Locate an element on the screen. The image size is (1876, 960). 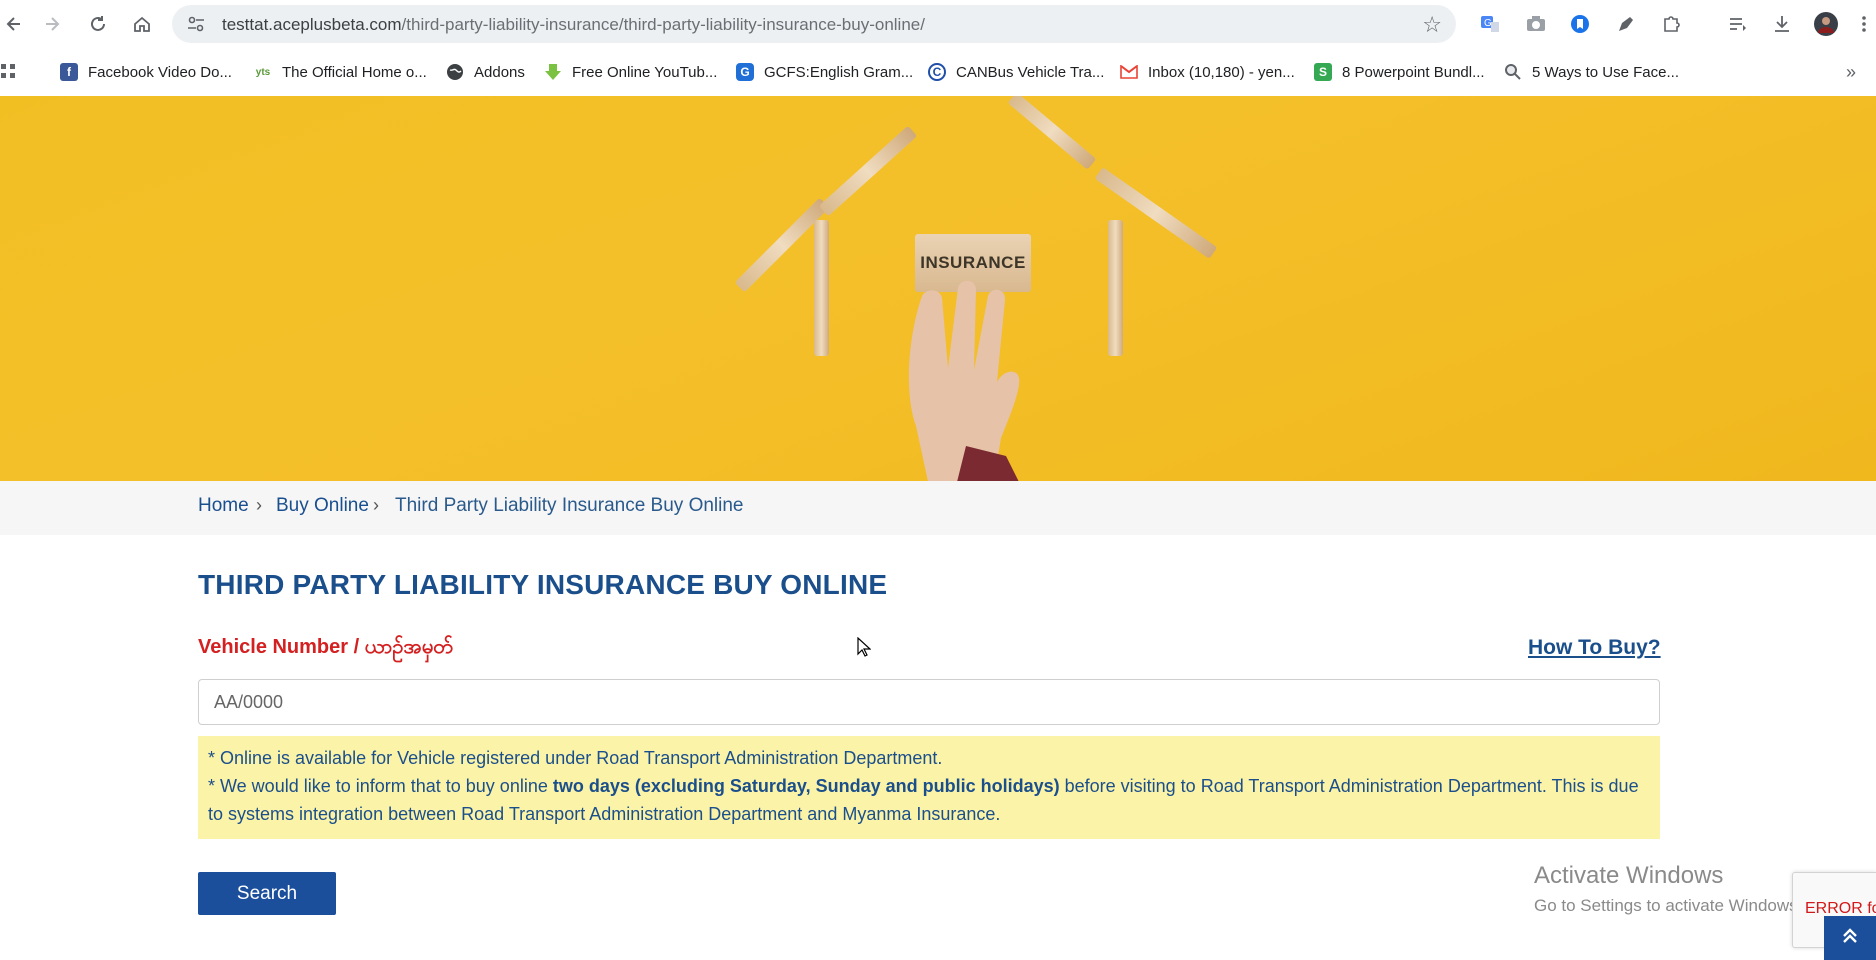
roof-stick-left-upper is located at coordinates (868, 171).